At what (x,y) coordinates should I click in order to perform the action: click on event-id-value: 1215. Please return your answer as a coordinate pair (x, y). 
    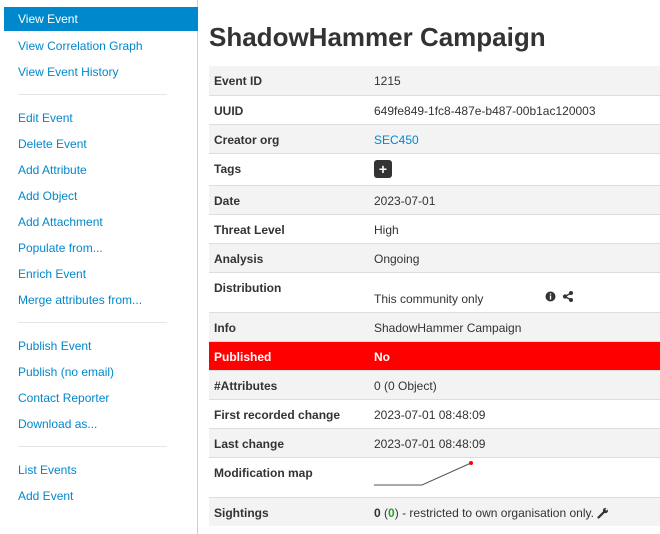
    Looking at the image, I should click on (514, 80).